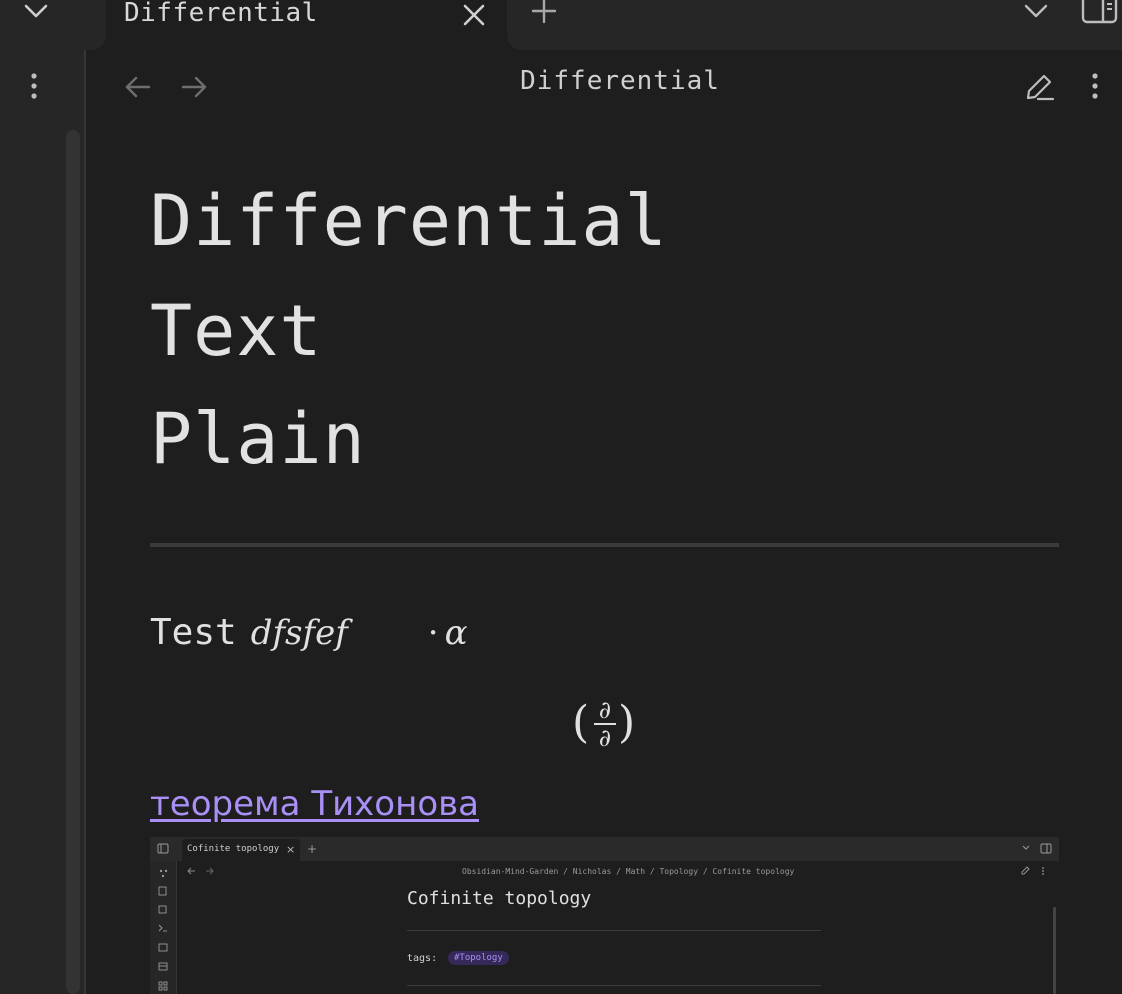 This screenshot has height=994, width=1122. What do you see at coordinates (544, 12) in the screenshot?
I see `plus-icon` at bounding box center [544, 12].